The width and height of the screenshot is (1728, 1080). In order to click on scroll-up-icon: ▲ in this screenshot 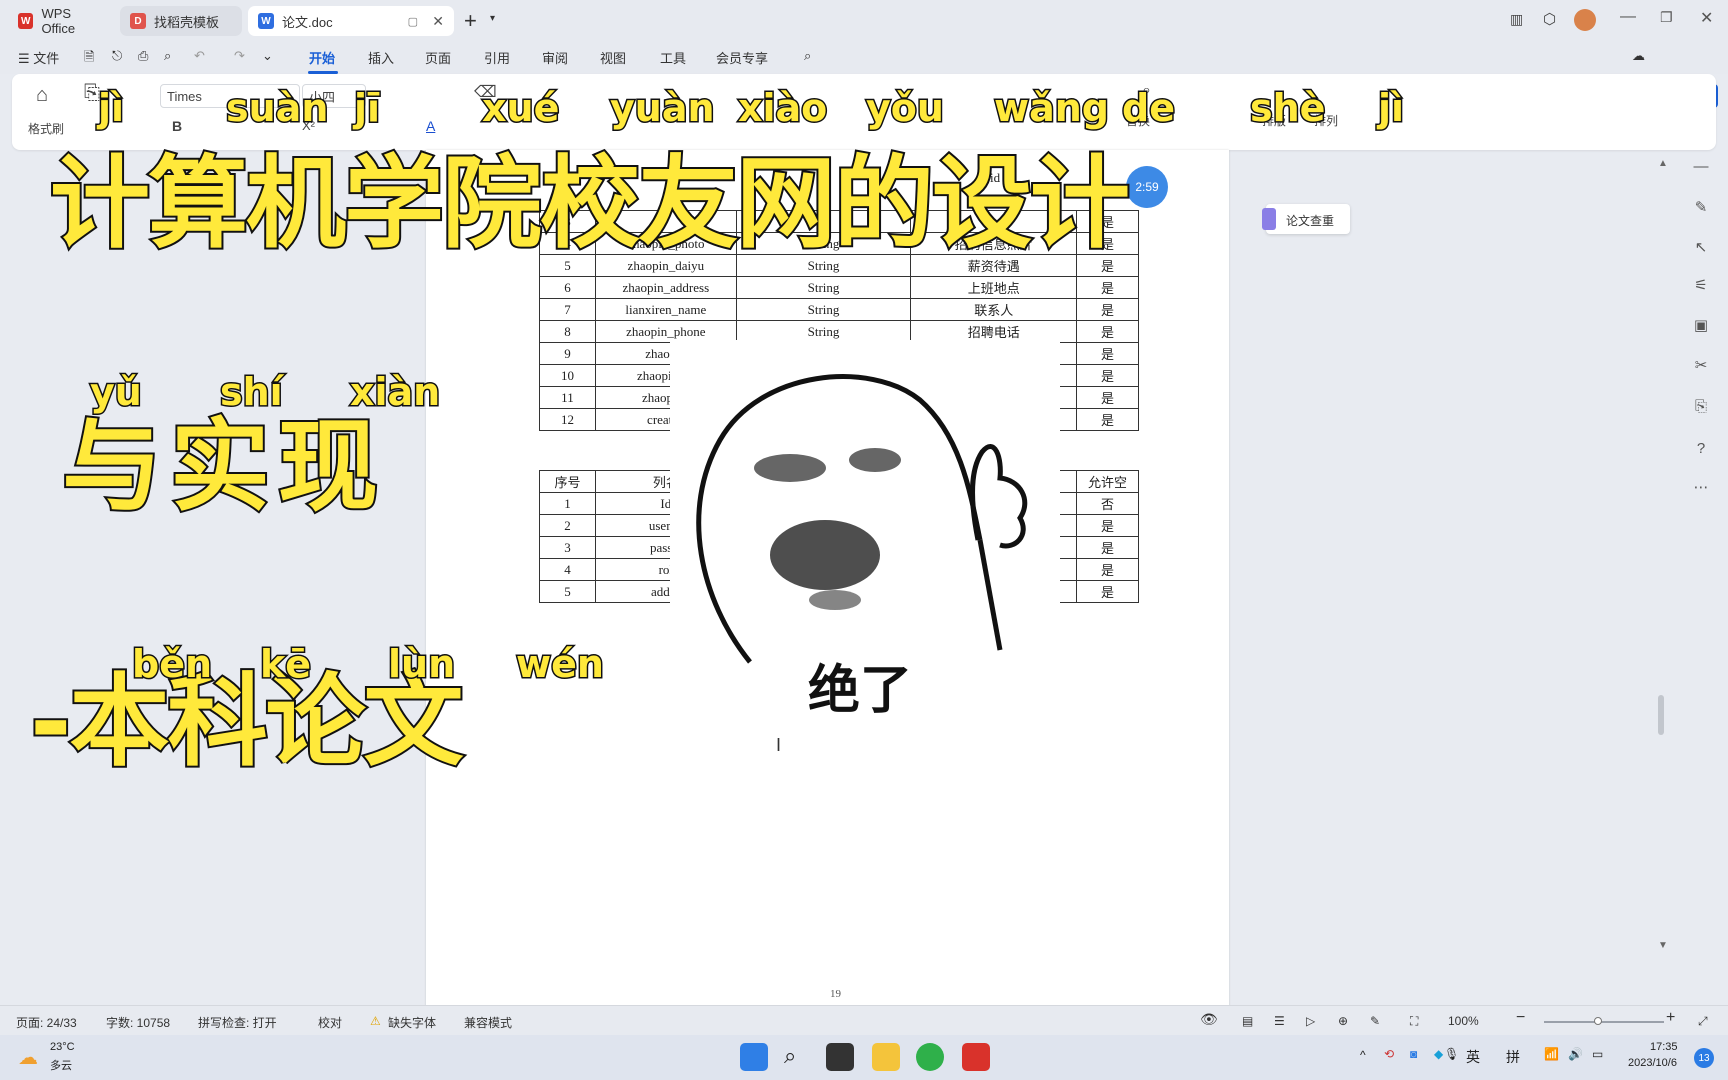, I will do `click(1663, 163)`.